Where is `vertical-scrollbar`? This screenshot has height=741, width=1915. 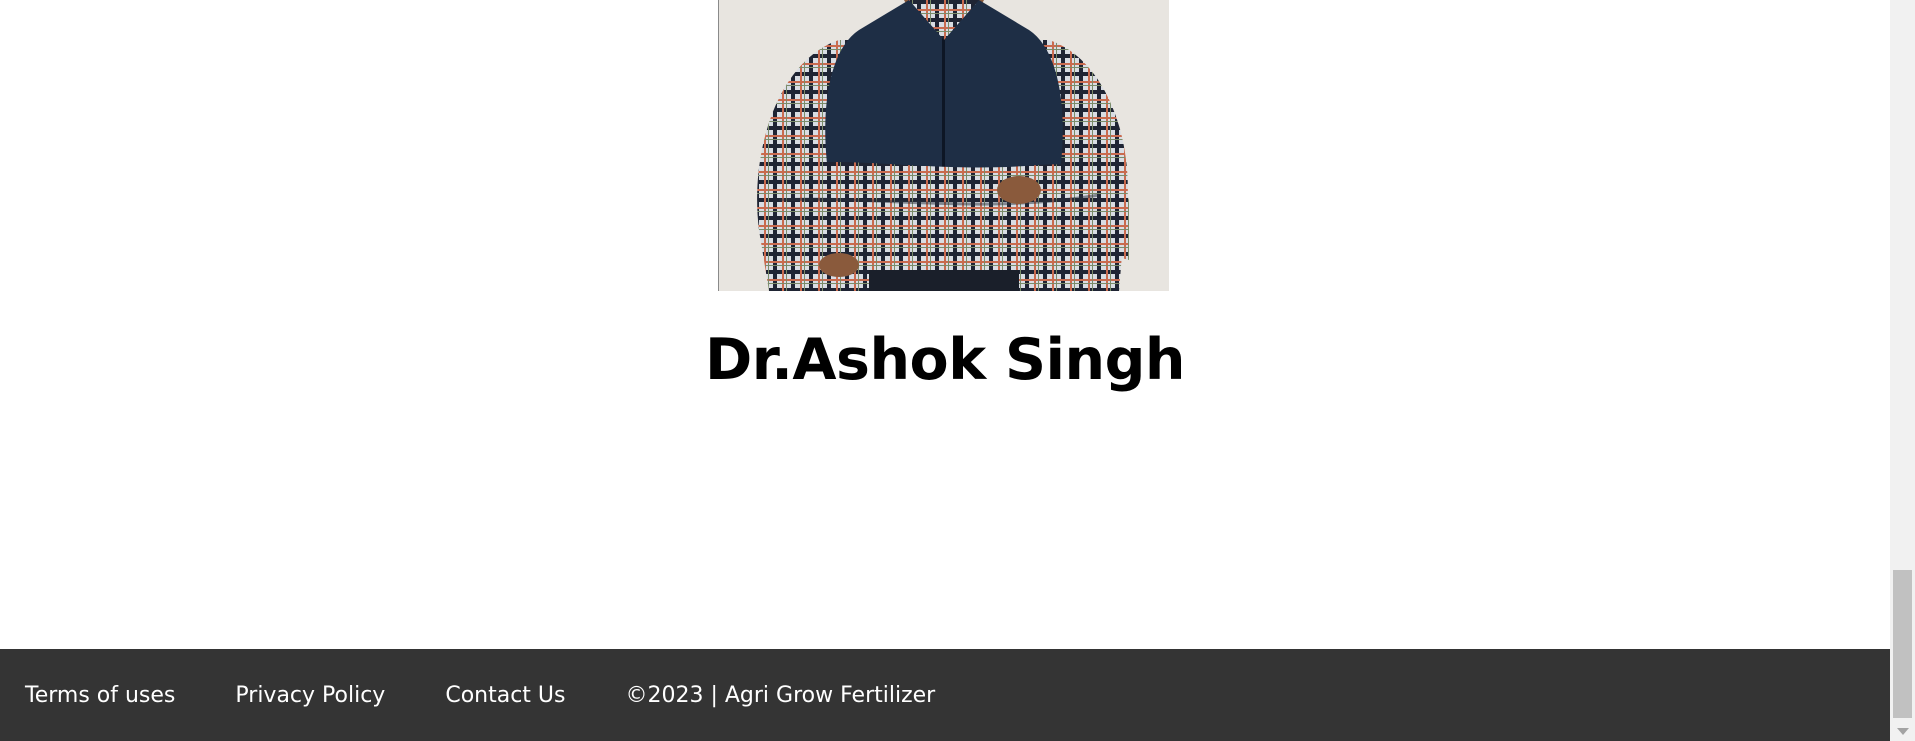
vertical-scrollbar is located at coordinates (1902, 370).